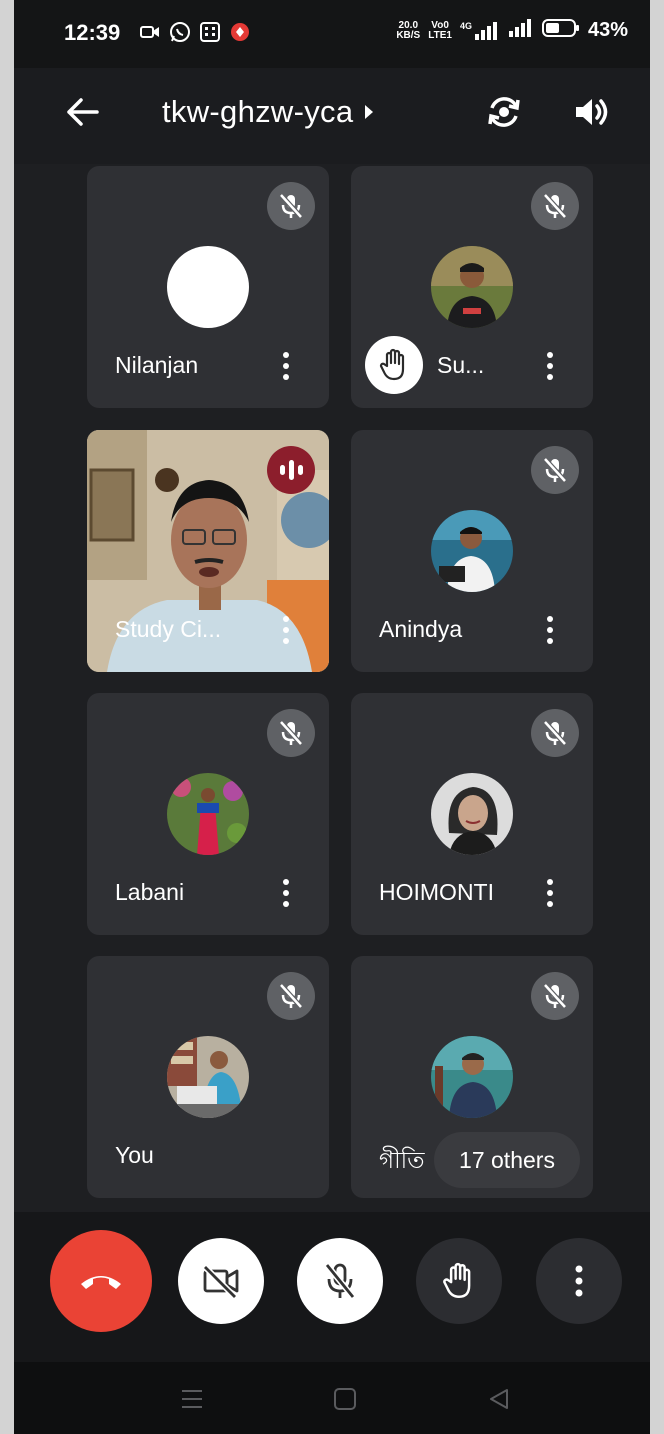  What do you see at coordinates (440, 35) in the screenshot?
I see `volte-bottom: LTE1` at bounding box center [440, 35].